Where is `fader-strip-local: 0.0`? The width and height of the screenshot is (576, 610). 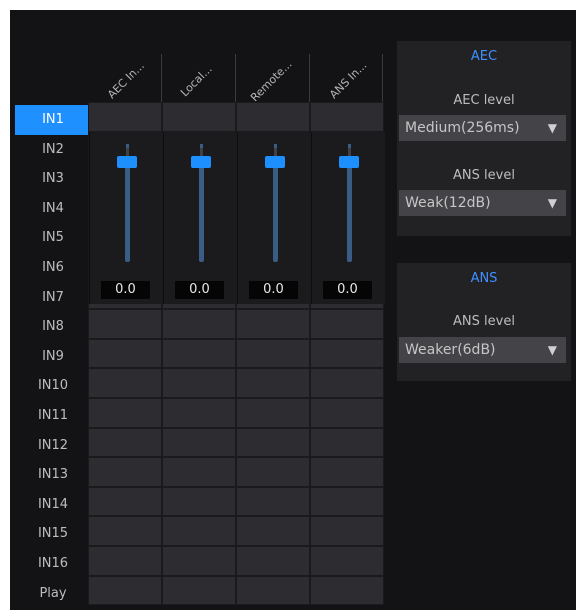 fader-strip-local: 0.0 is located at coordinates (199, 218).